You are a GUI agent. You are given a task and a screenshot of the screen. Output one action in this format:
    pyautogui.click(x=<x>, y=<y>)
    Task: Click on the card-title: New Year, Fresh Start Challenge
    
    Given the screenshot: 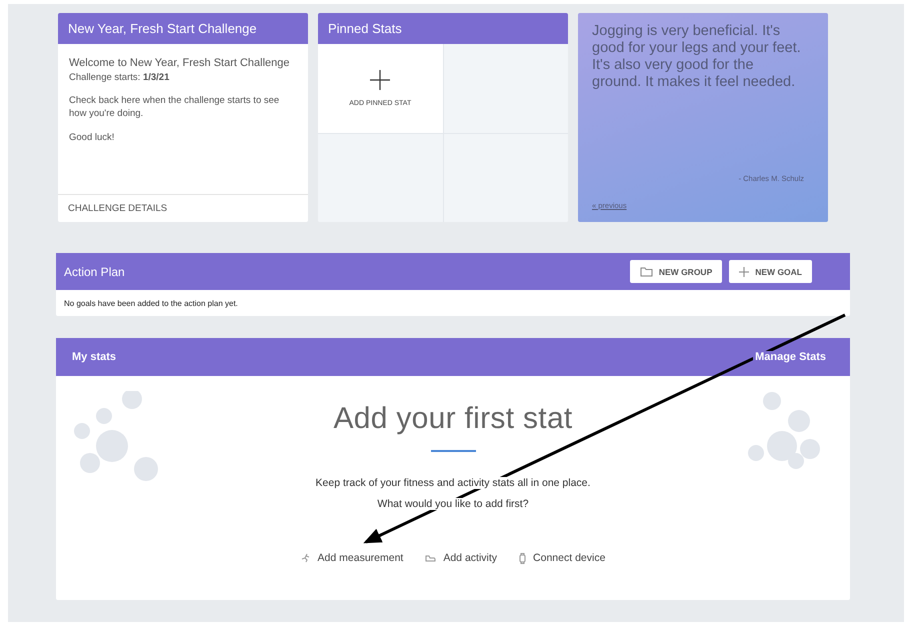 What is the action you would take?
    pyautogui.click(x=183, y=28)
    